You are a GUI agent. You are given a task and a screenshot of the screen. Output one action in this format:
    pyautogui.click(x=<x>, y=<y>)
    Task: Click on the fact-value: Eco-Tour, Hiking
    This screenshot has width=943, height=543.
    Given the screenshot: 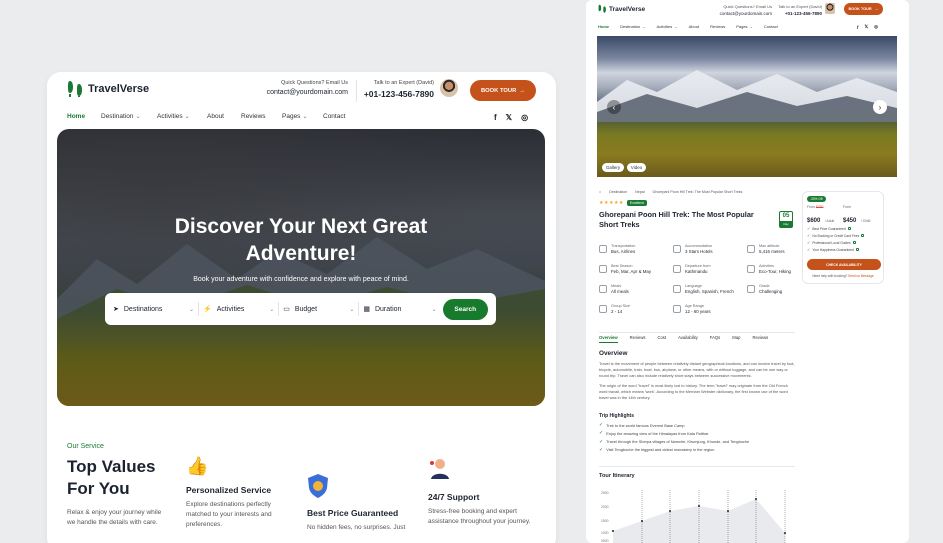 What is the action you would take?
    pyautogui.click(x=775, y=271)
    